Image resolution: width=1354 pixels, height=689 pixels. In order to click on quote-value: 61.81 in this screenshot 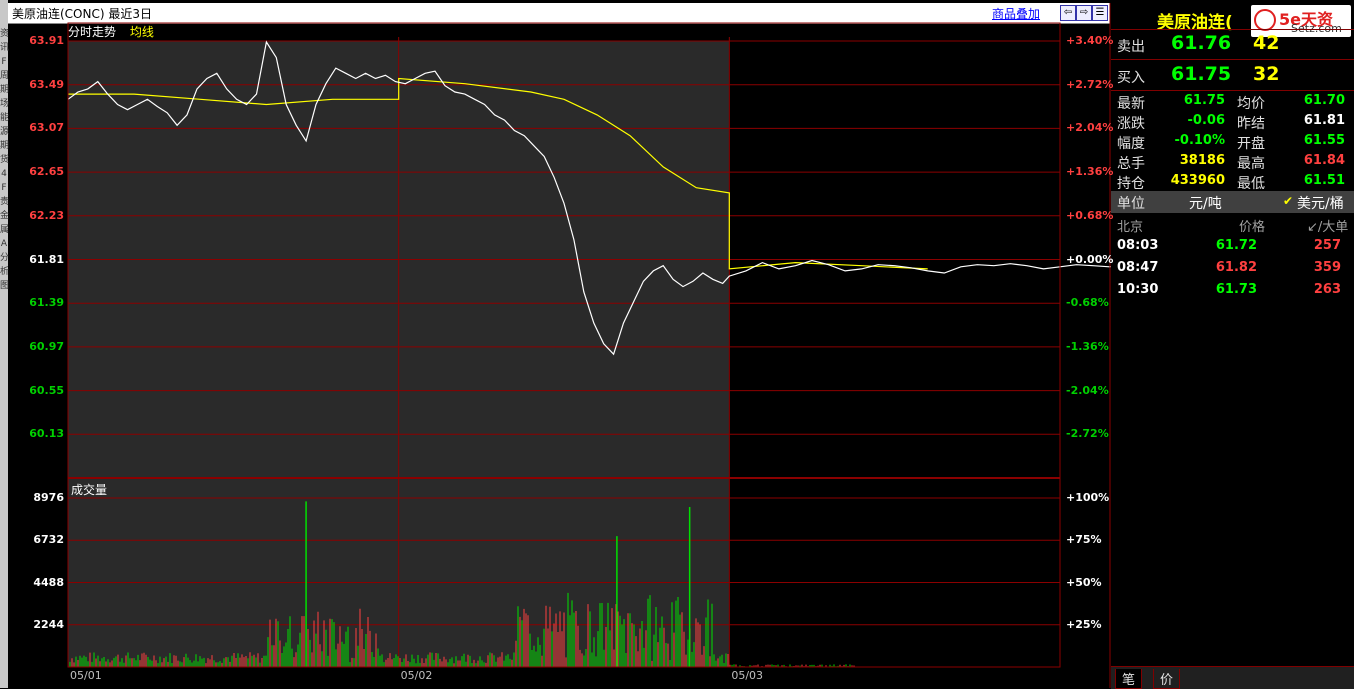, I will do `click(1324, 120)`.